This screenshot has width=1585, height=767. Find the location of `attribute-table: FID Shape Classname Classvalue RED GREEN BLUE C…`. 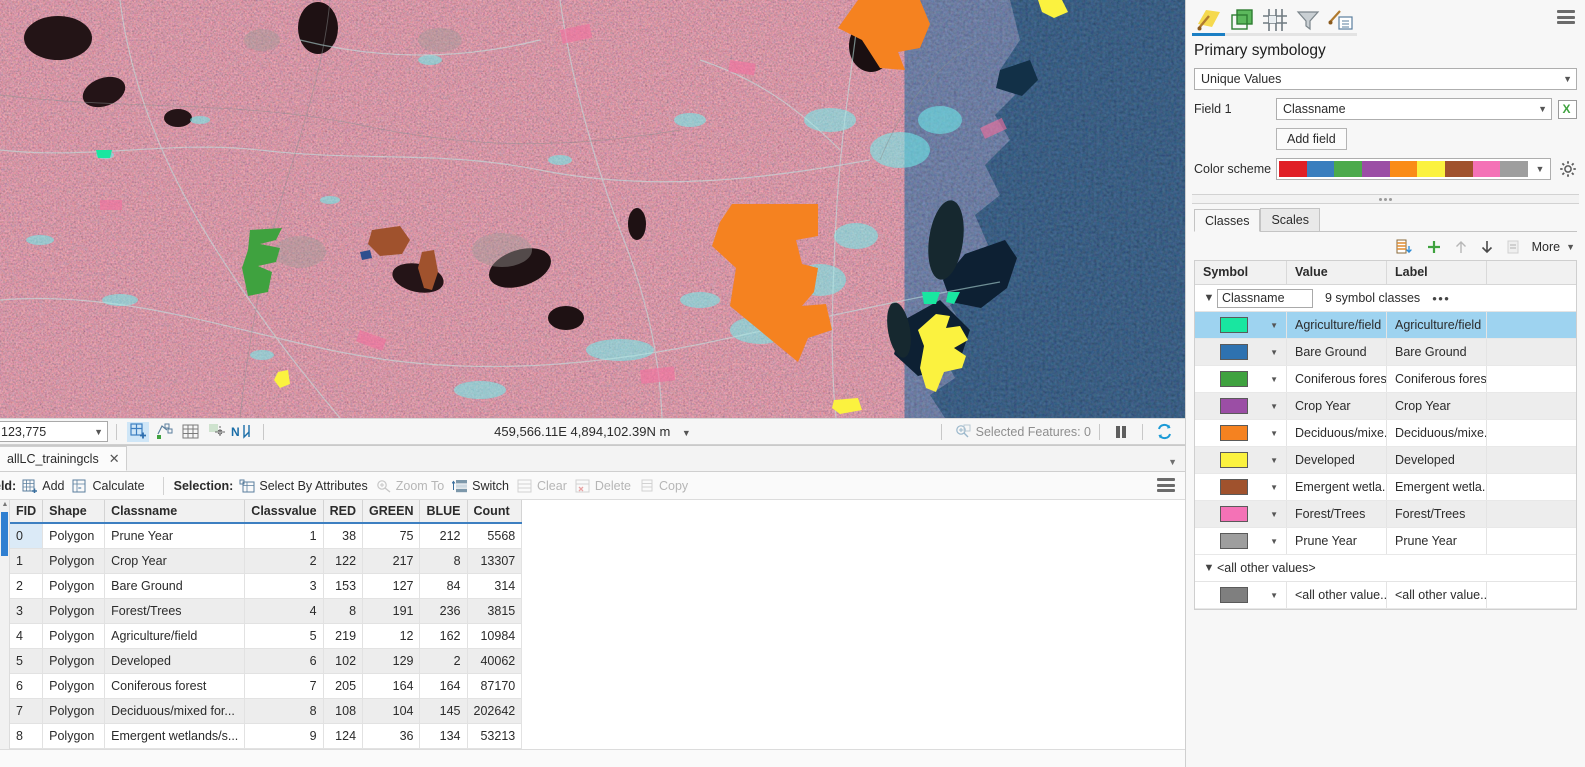

attribute-table: FID Shape Classname Classvalue RED GREEN BLUE C… is located at coordinates (266, 624).